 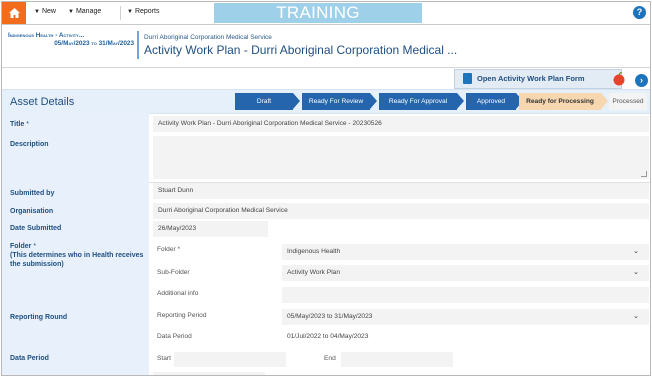 What do you see at coordinates (39, 317) in the screenshot?
I see `reporting-round-label: Reporting Round` at bounding box center [39, 317].